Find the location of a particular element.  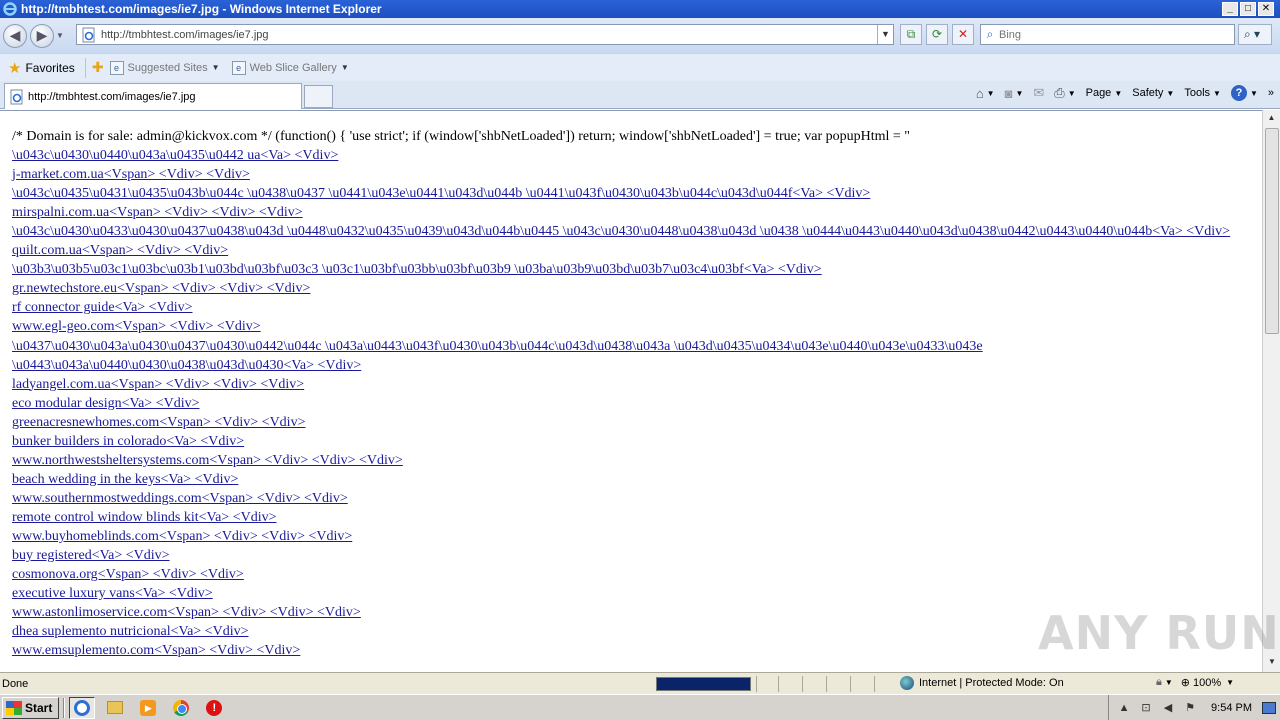

address-bar: http://tmbhtest.com/images/ie7.jpg ▼ is located at coordinates (485, 34).